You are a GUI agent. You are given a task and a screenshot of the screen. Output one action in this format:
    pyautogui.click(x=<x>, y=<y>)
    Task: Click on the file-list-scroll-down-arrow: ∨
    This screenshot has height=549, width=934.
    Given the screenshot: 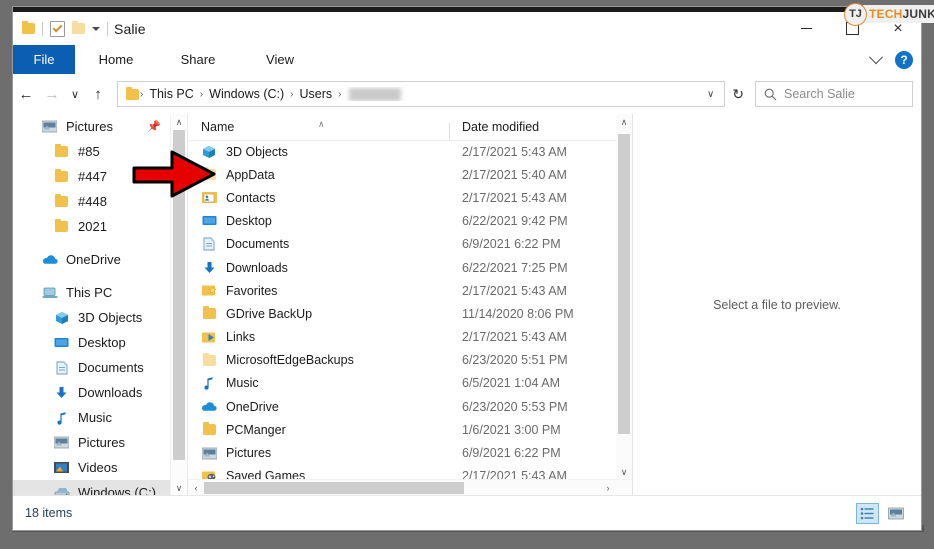 What is the action you would take?
    pyautogui.click(x=624, y=472)
    